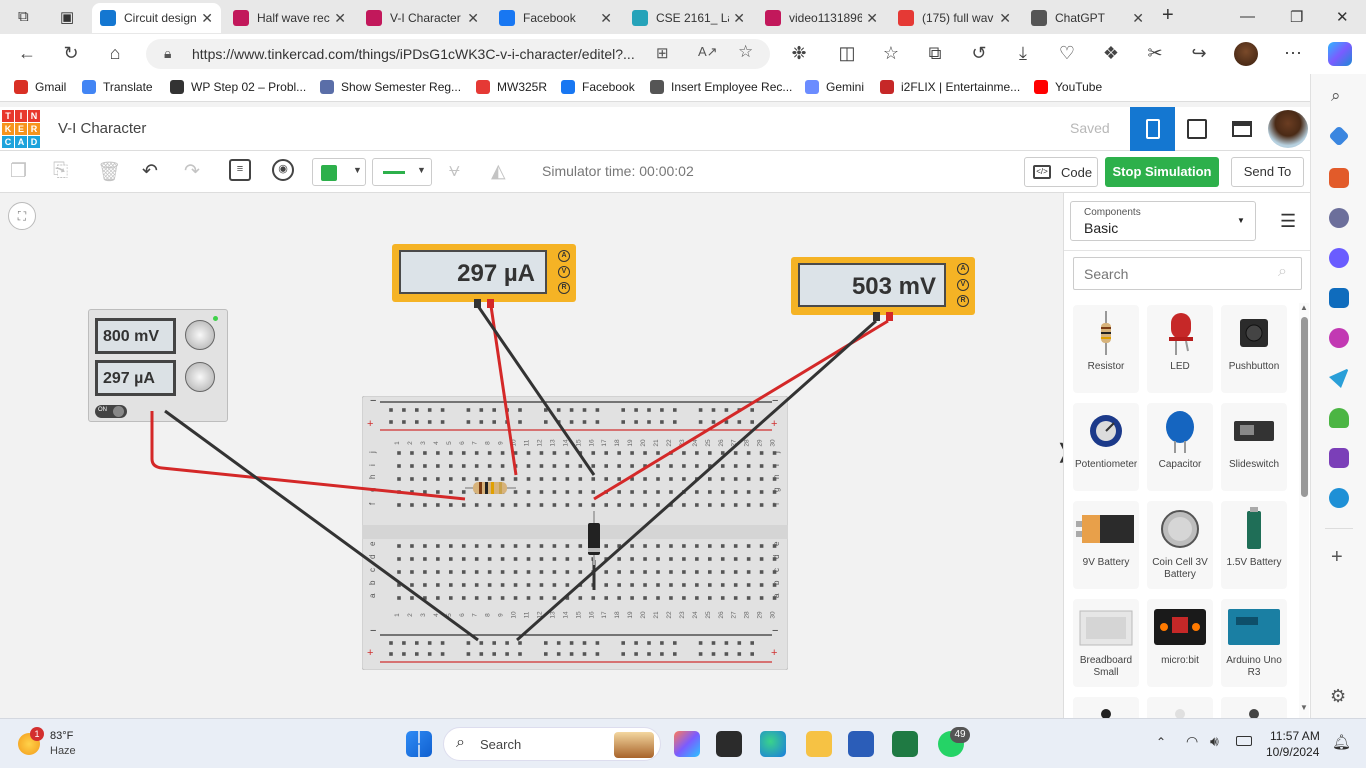 This screenshot has height=768, width=1366. What do you see at coordinates (1339, 378) in the screenshot?
I see `telegram-icon` at bounding box center [1339, 378].